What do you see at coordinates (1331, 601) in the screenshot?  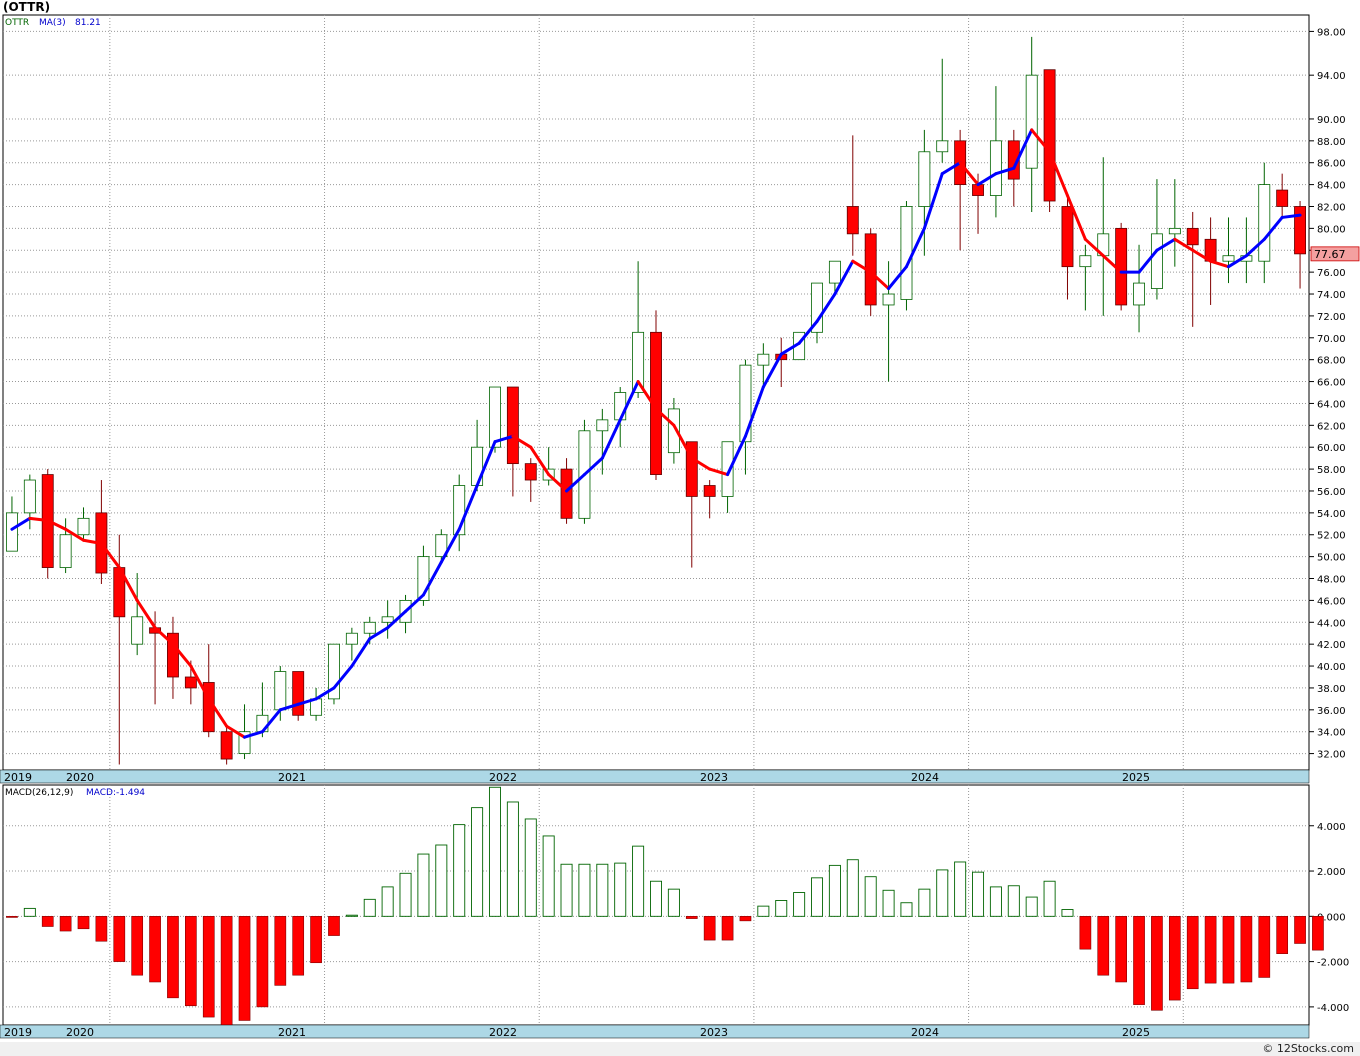 I see `price-tick-label: 46.00` at bounding box center [1331, 601].